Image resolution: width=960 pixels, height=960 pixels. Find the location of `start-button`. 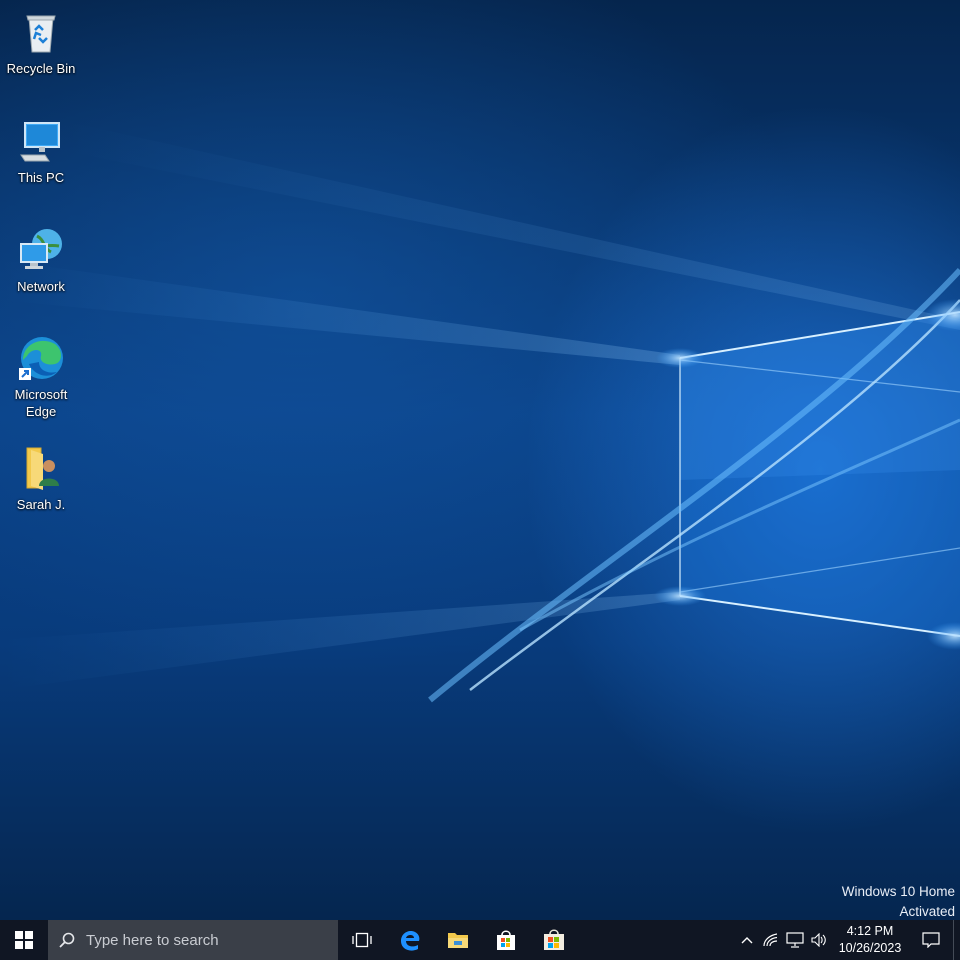

start-button is located at coordinates (24, 940).